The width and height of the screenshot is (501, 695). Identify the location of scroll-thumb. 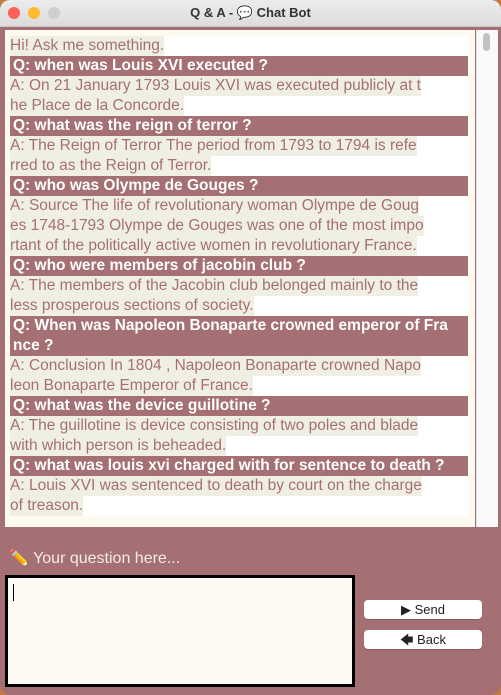
(486, 42).